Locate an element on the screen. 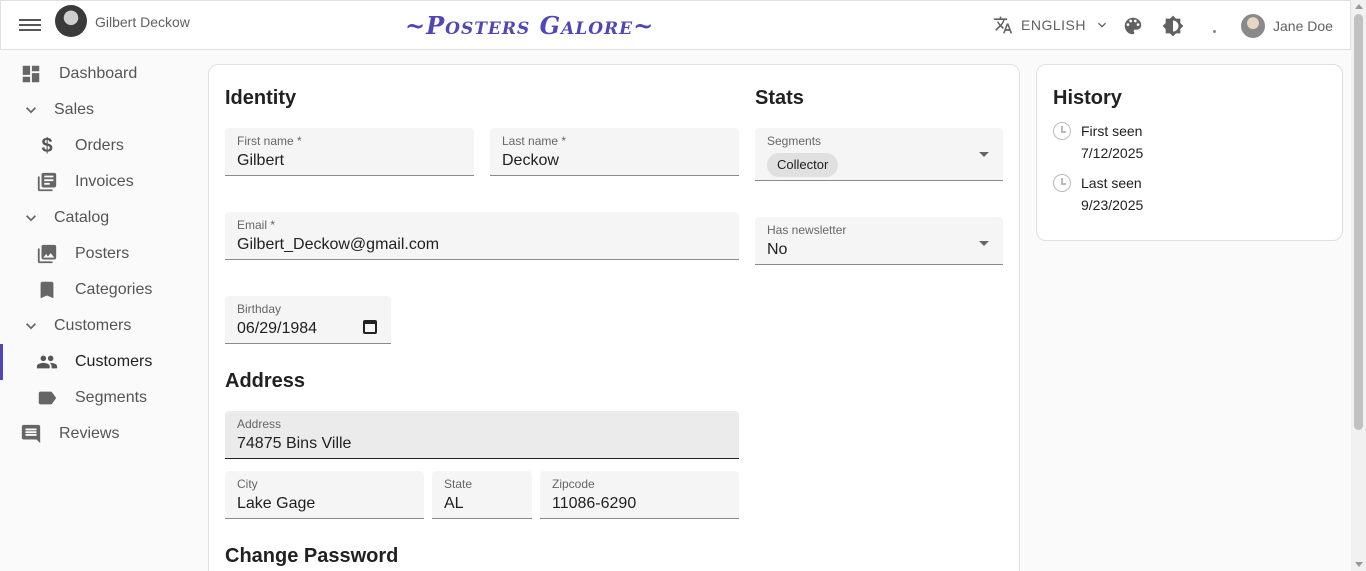 The height and width of the screenshot is (571, 1366). language-label: ENGLISH is located at coordinates (1053, 25).